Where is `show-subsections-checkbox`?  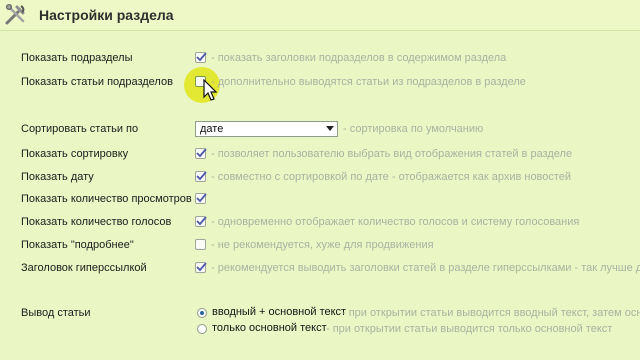 show-subsections-checkbox is located at coordinates (201, 57).